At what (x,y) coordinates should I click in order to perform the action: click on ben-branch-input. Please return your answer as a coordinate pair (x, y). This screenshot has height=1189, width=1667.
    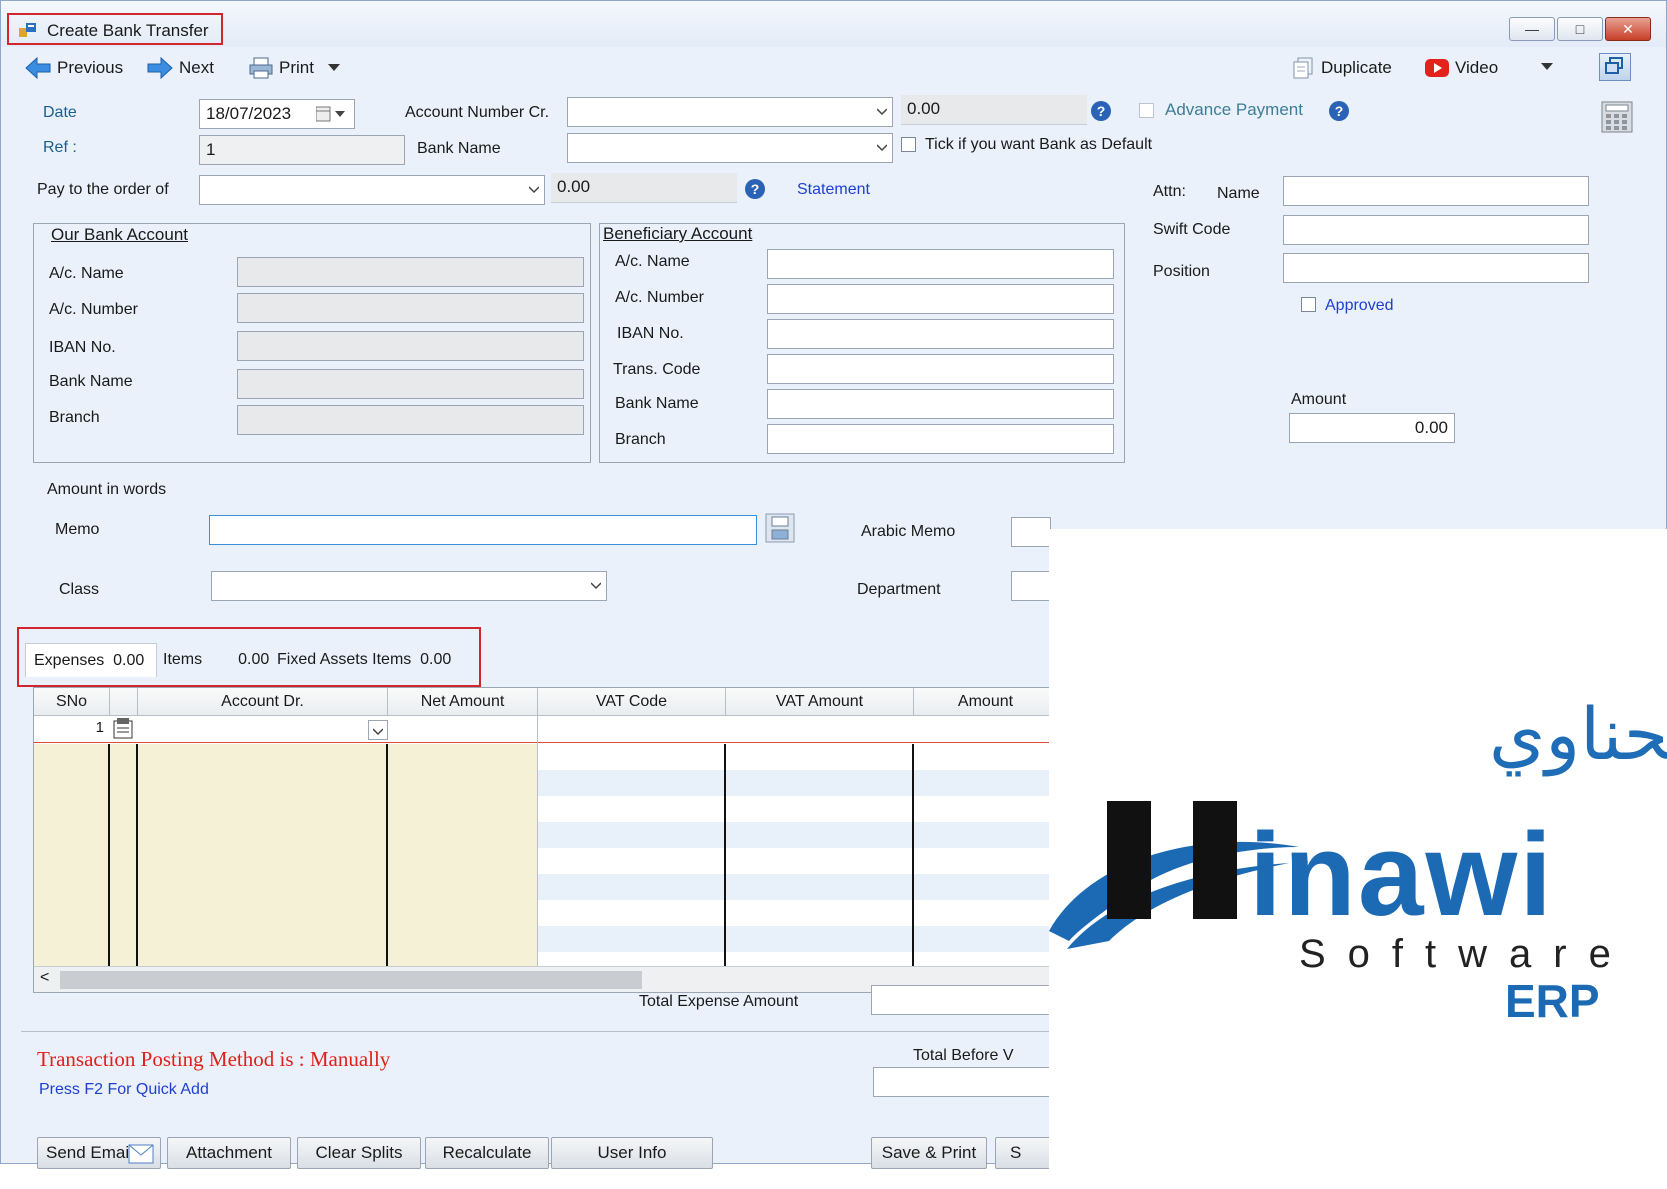
    Looking at the image, I should click on (940, 439).